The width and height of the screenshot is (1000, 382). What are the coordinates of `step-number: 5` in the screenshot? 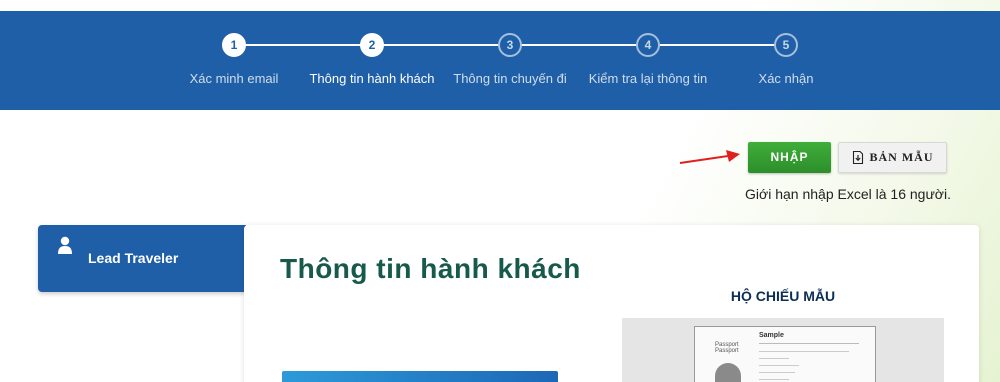 It's located at (786, 45).